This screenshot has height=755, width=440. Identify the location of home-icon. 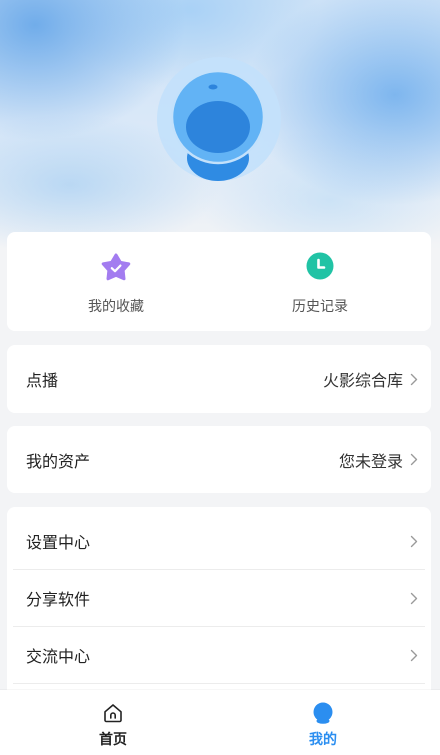
(113, 713).